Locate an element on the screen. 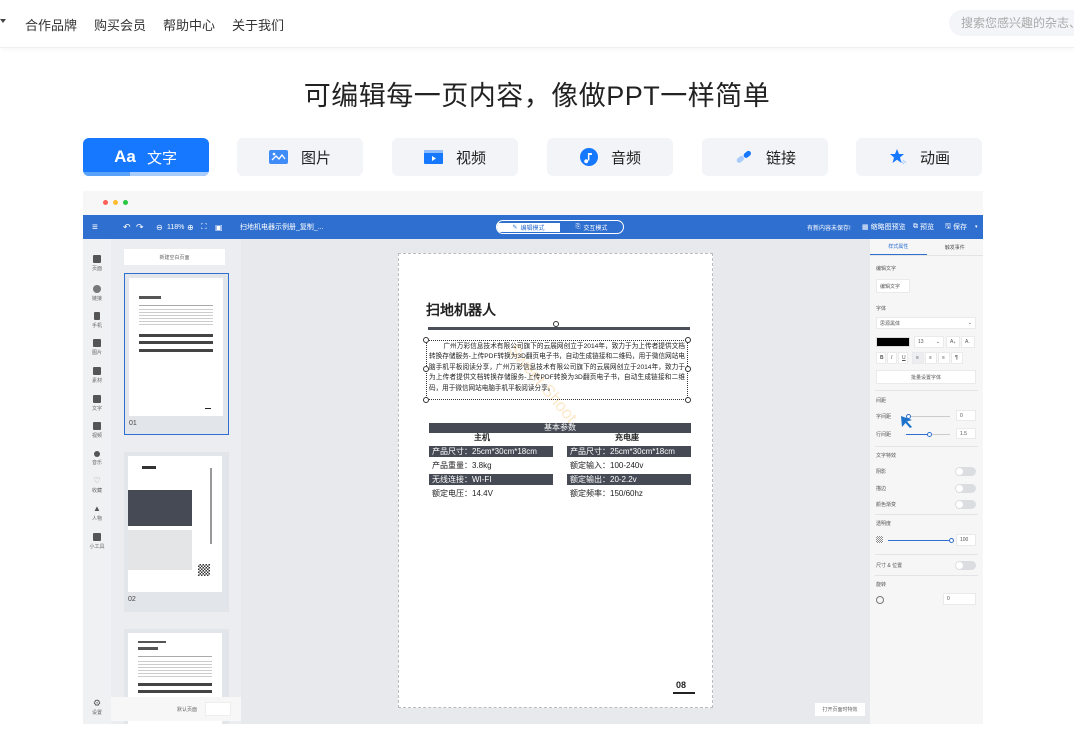 Image resolution: width=1074 pixels, height=746 pixels. undo-icon: ↶ is located at coordinates (127, 227).